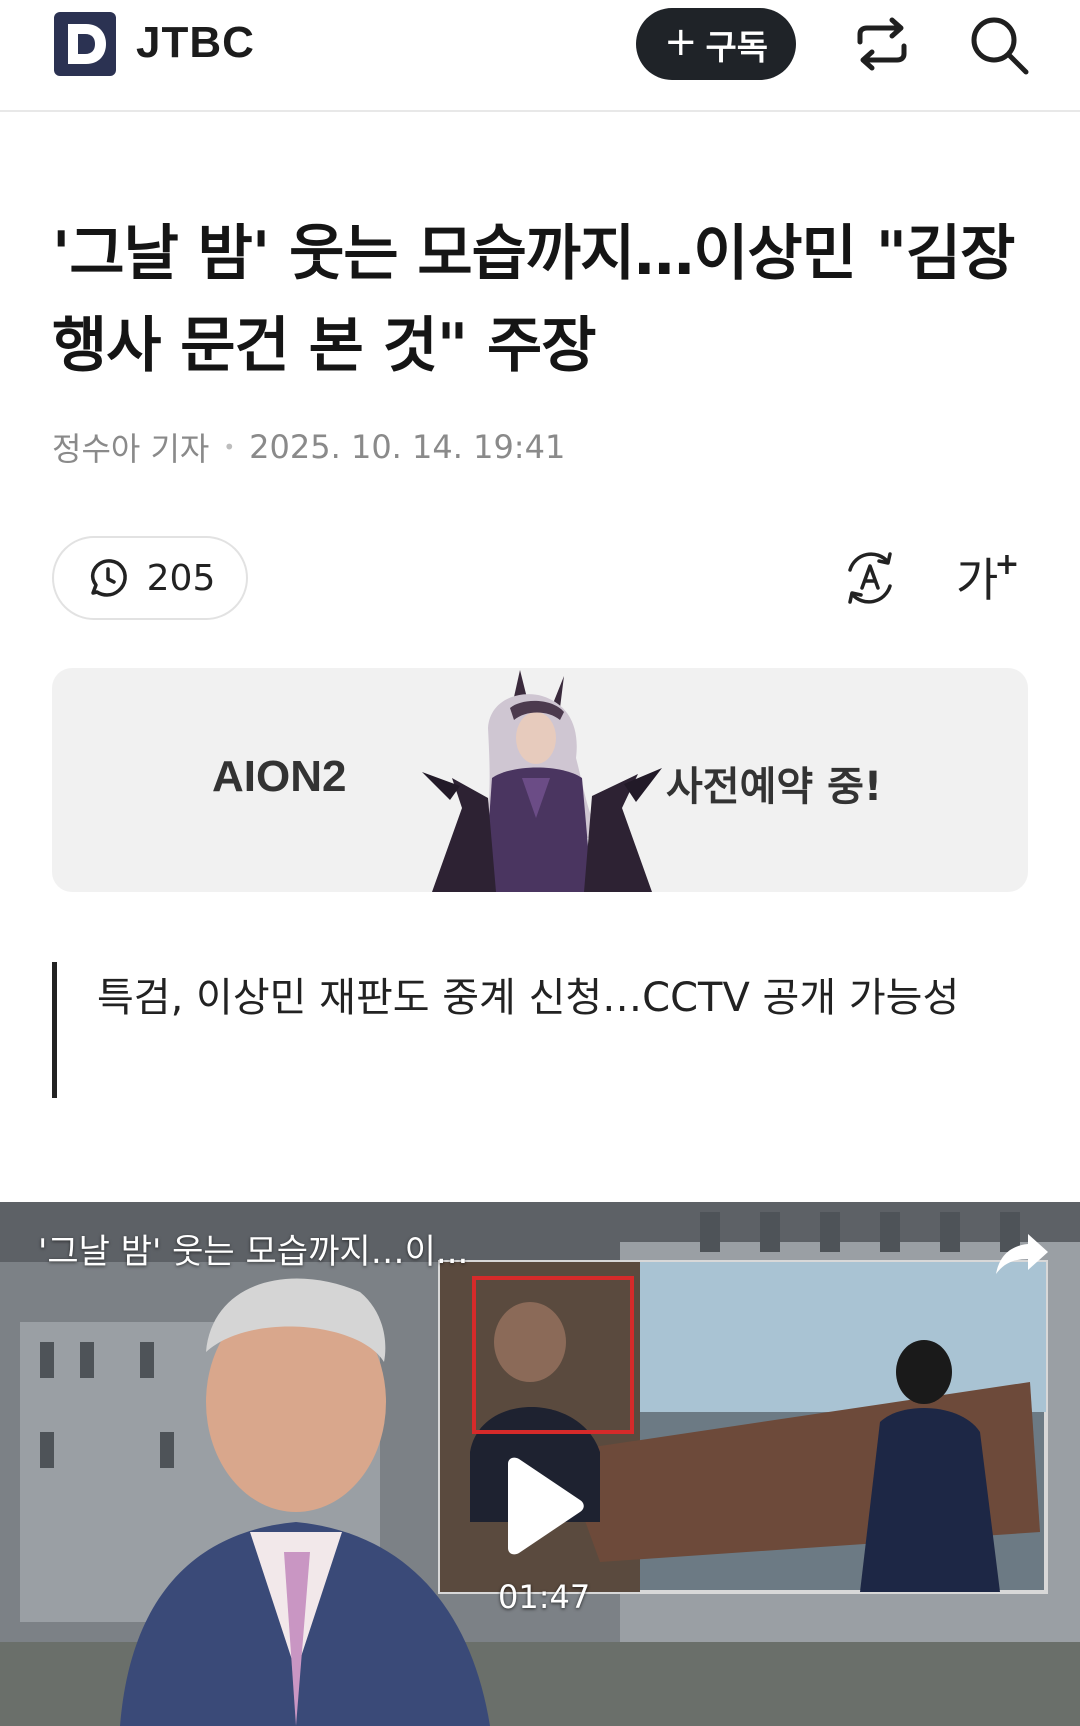 Image resolution: width=1080 pixels, height=1726 pixels. What do you see at coordinates (85, 44) in the screenshot?
I see `jtbc-logo-icon` at bounding box center [85, 44].